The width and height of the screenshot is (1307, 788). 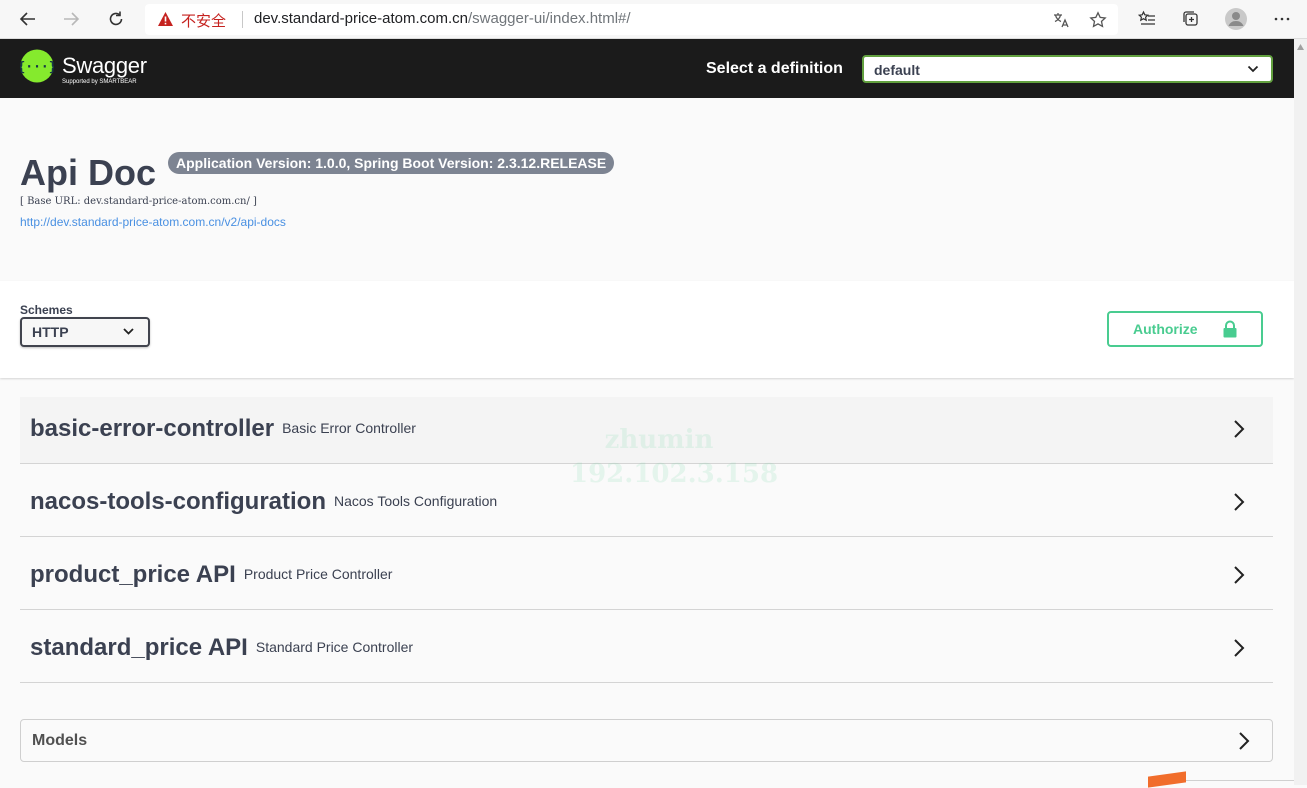 I want to click on tag-name: nacos-tools-configuration, so click(x=178, y=501).